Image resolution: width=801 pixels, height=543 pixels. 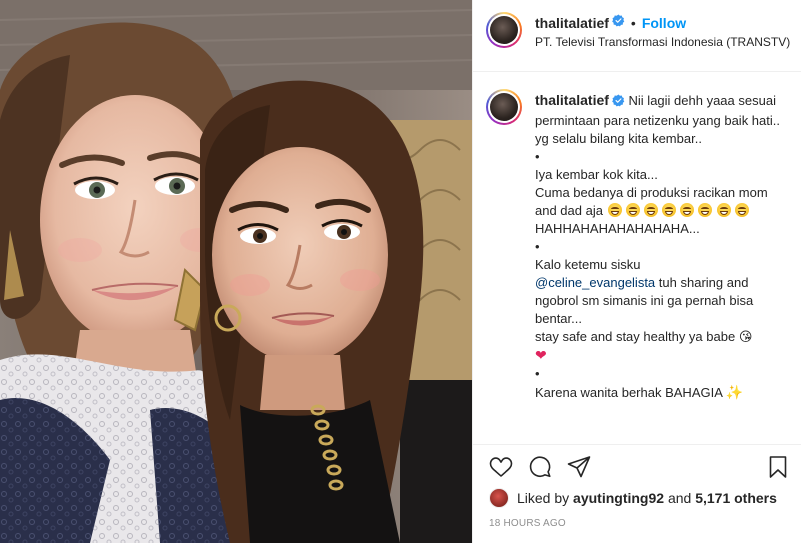 What do you see at coordinates (664, 23) in the screenshot?
I see `follow-button: Follow` at bounding box center [664, 23].